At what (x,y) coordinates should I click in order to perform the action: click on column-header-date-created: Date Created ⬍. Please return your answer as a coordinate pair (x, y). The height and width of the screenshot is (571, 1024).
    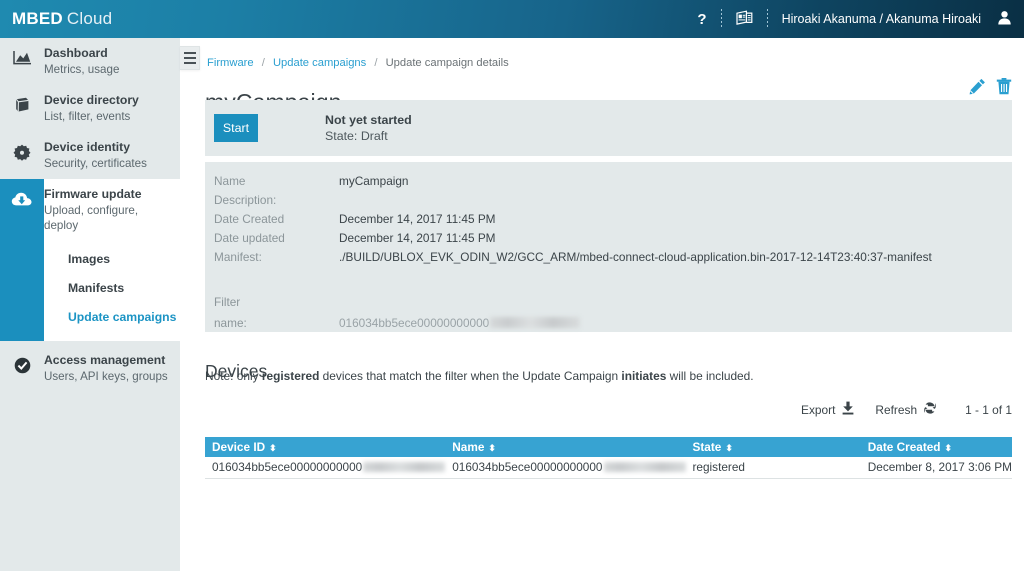
    Looking at the image, I should click on (936, 447).